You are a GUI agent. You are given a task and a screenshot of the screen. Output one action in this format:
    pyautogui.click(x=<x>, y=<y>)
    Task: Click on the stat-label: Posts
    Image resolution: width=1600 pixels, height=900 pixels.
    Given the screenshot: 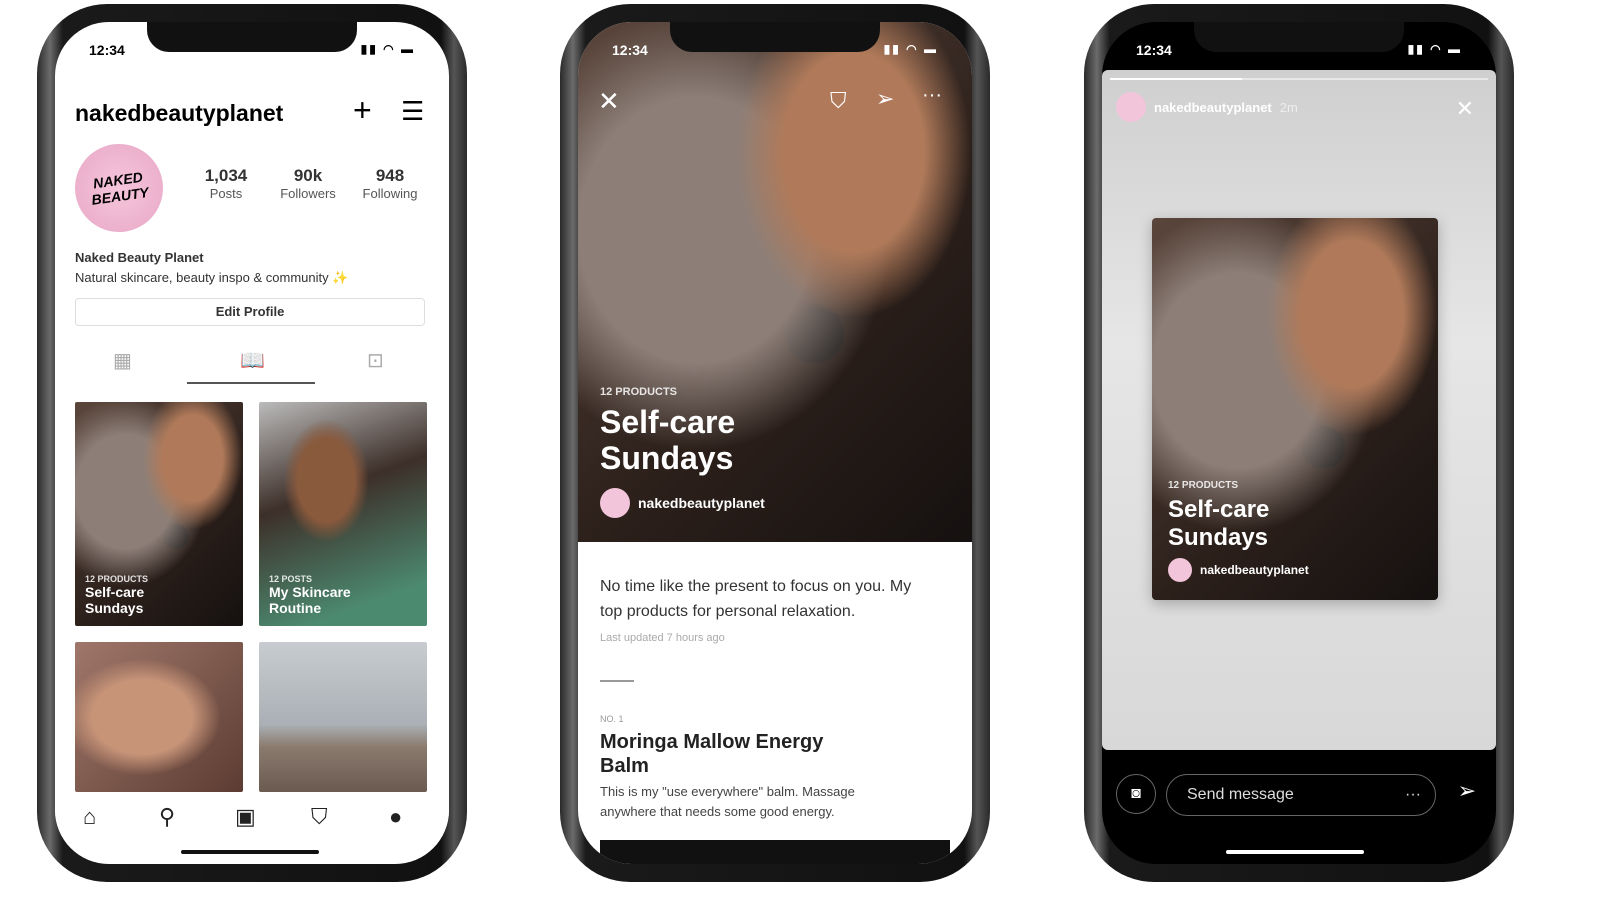 What is the action you would take?
    pyautogui.click(x=226, y=193)
    